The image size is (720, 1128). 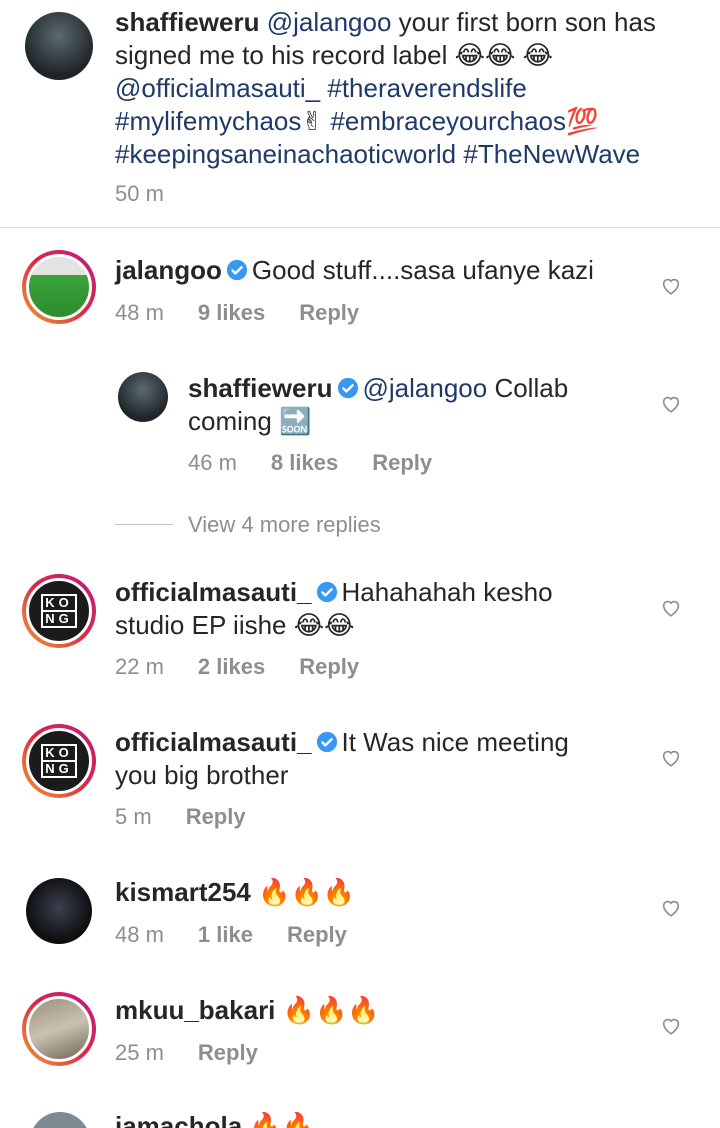 I want to click on comment-text: Good stuff....sasa ufanye kazi, so click(x=422, y=270).